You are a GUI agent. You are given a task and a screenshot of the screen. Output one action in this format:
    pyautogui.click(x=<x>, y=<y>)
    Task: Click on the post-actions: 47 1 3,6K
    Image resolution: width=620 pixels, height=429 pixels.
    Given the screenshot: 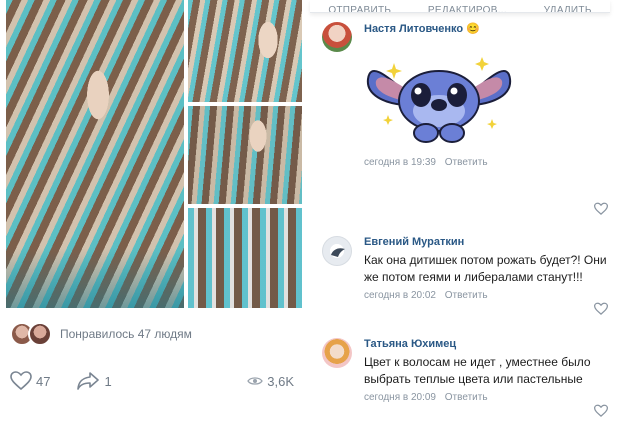 What is the action you would take?
    pyautogui.click(x=152, y=381)
    